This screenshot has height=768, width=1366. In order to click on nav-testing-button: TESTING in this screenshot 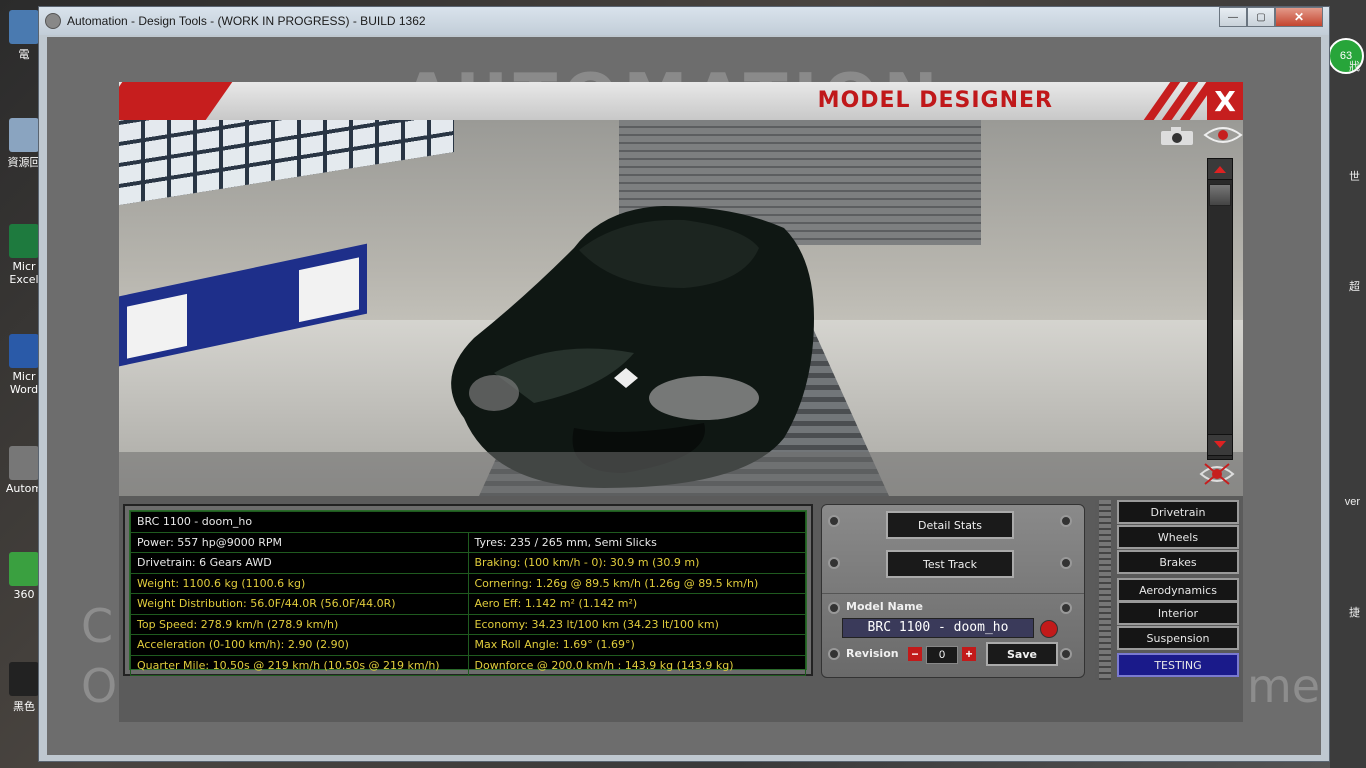, I will do `click(1178, 665)`.